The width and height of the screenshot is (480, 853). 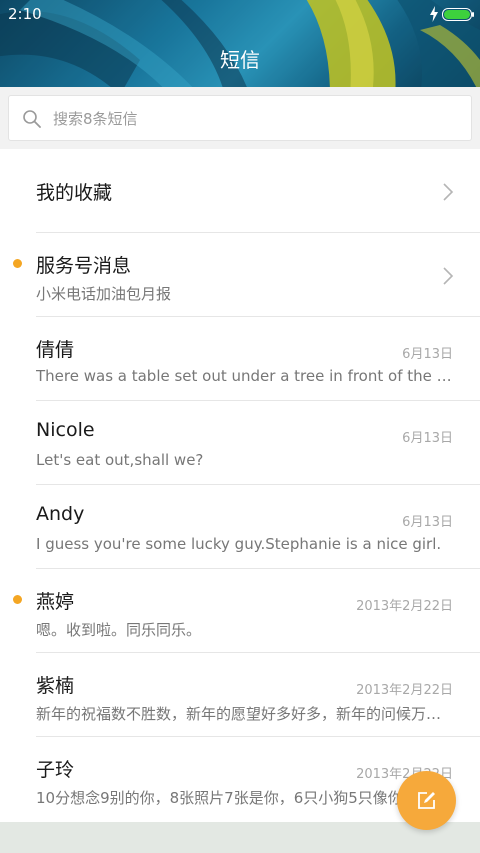 What do you see at coordinates (55, 686) in the screenshot?
I see `conversation-name: 紫楠` at bounding box center [55, 686].